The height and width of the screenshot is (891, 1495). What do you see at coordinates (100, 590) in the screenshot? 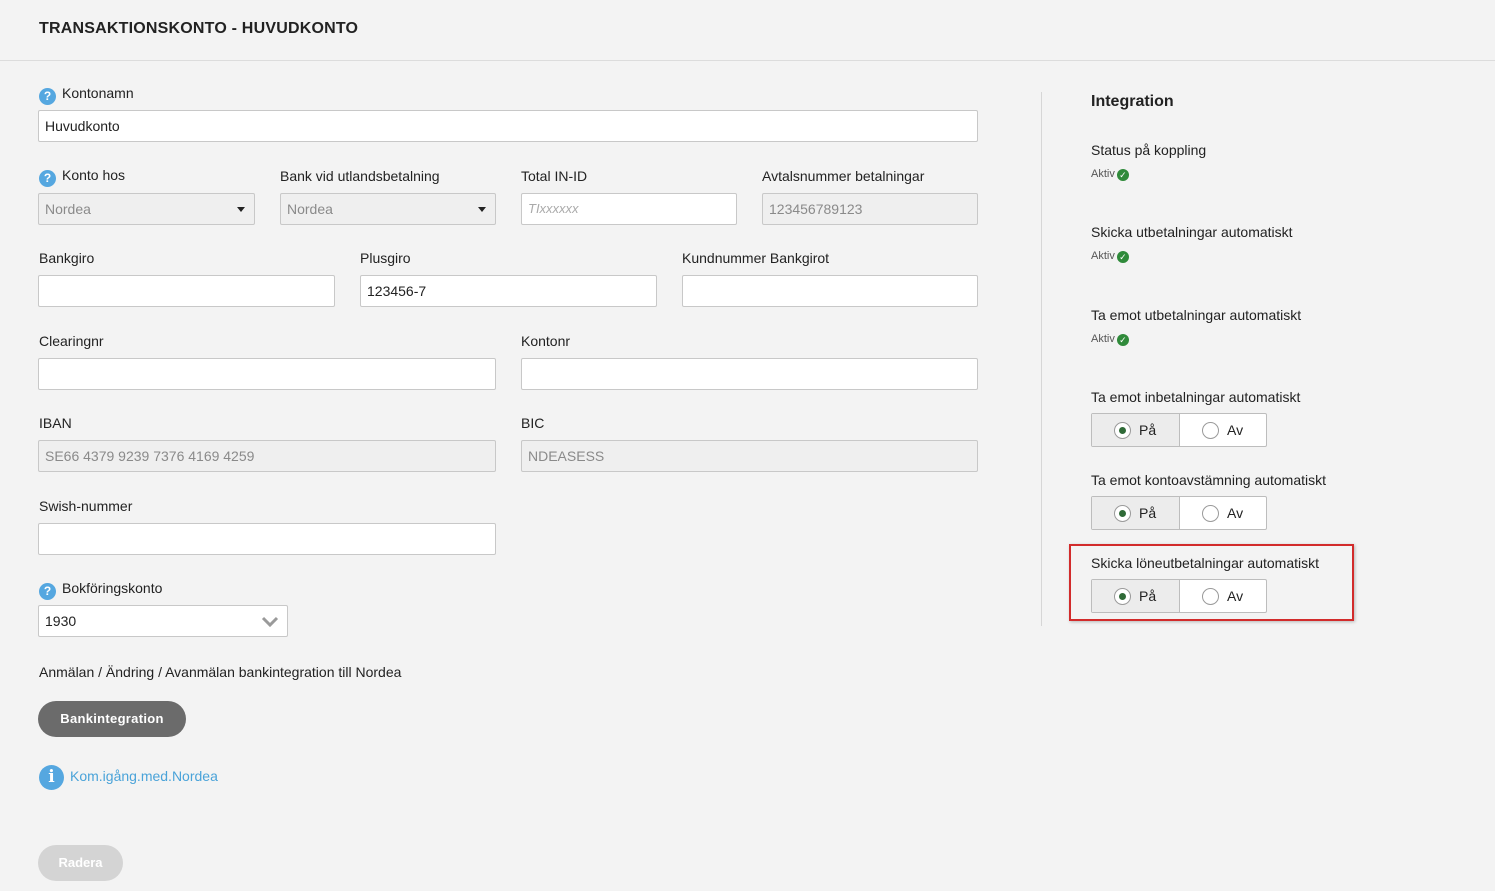
I see `bokforingskonto-label: ? Bokföringskonto` at bounding box center [100, 590].